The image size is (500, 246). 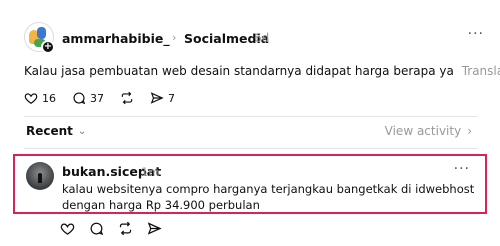 What do you see at coordinates (40, 98) in the screenshot?
I see `like-button: 16` at bounding box center [40, 98].